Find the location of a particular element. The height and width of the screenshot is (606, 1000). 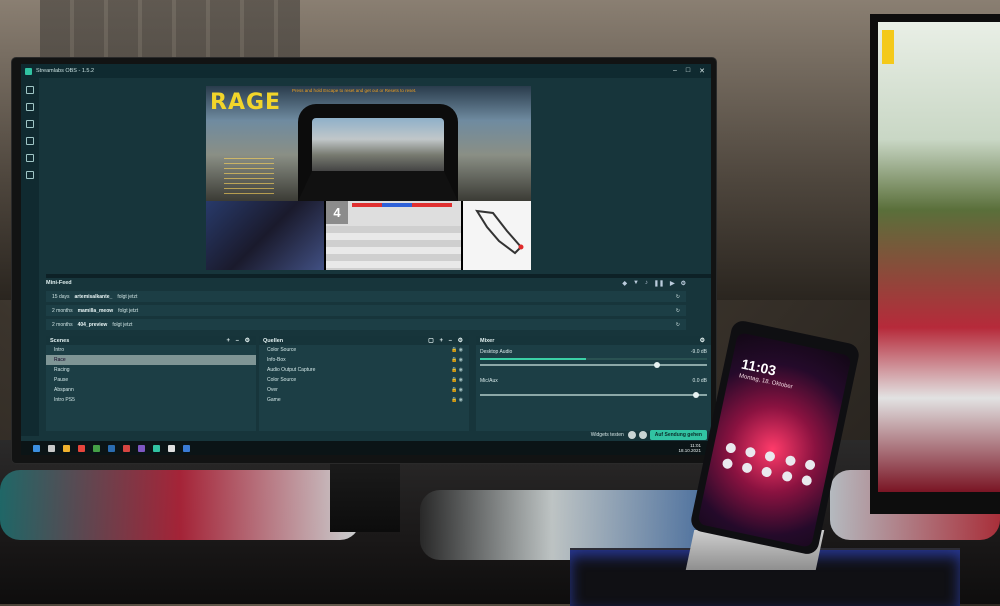

pause-icon: ❚❚ is located at coordinates (659, 283).